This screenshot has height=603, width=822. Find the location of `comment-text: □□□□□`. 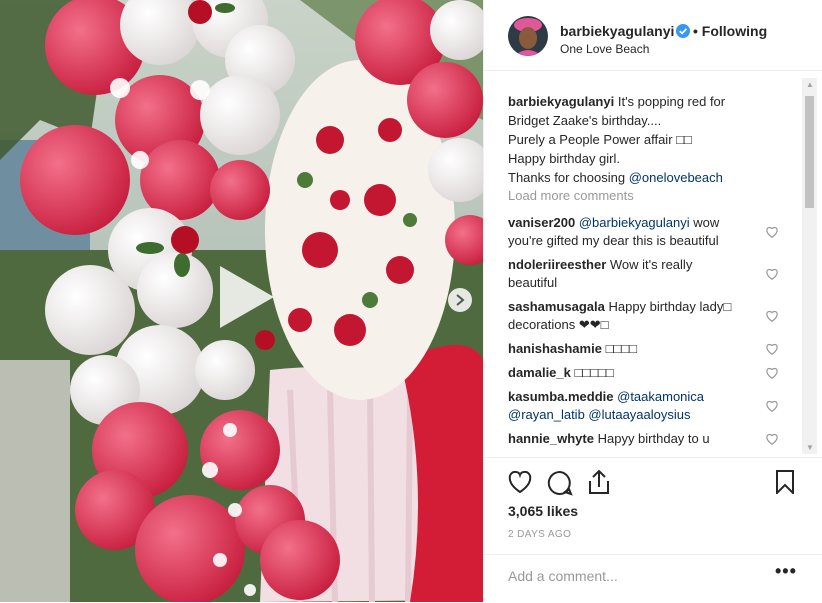

comment-text: □□□□□ is located at coordinates (594, 372).